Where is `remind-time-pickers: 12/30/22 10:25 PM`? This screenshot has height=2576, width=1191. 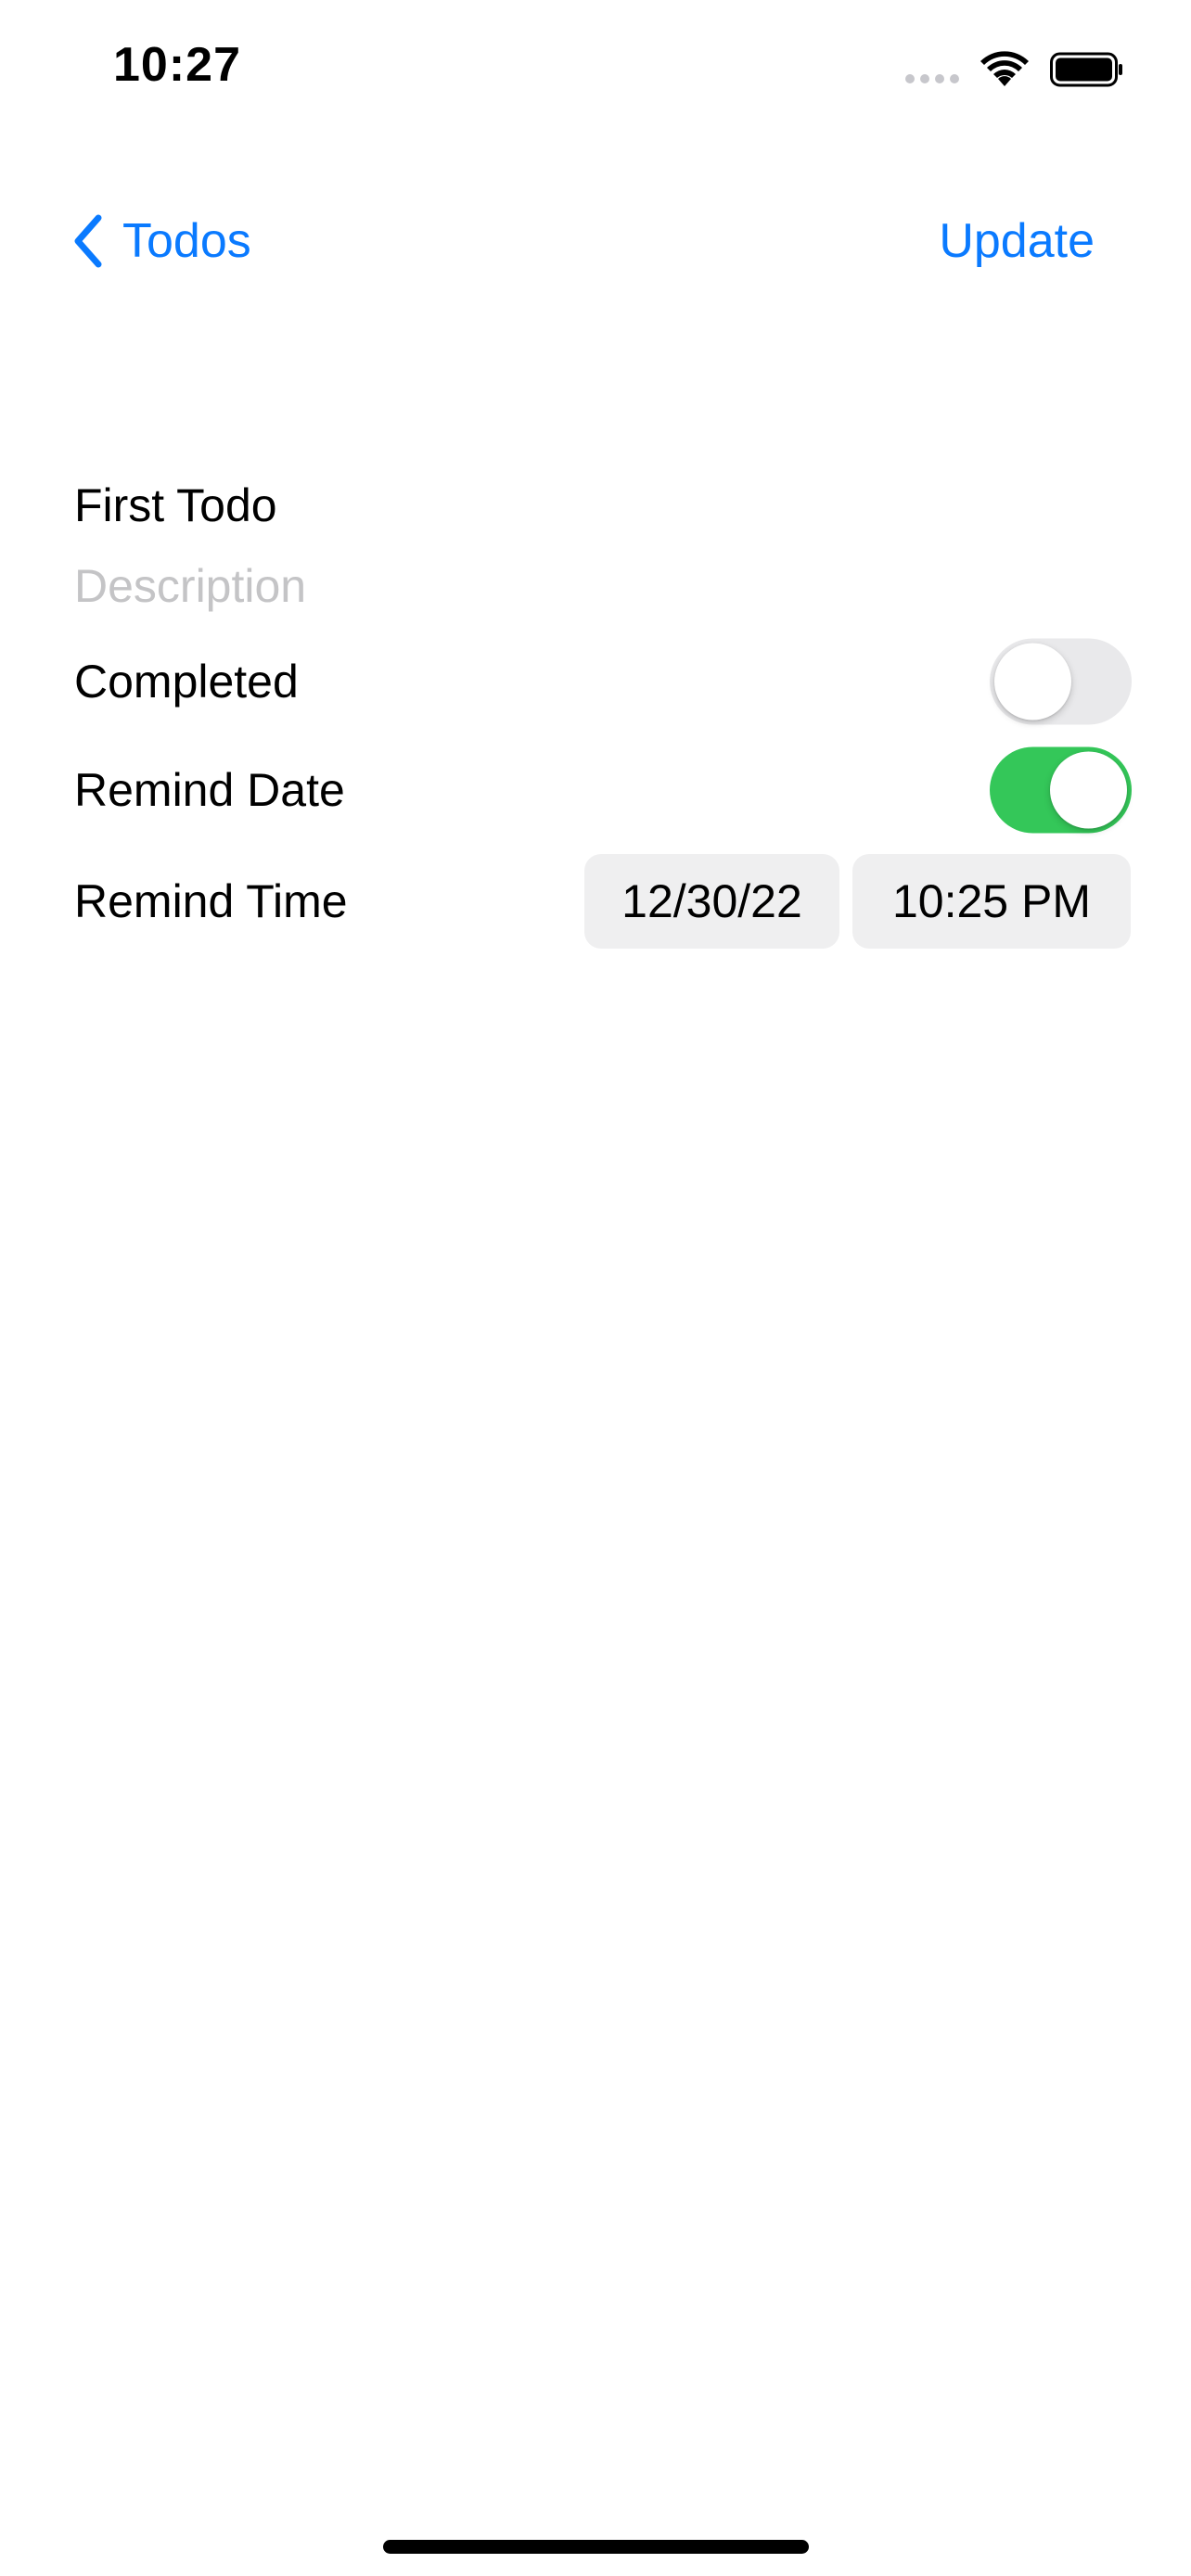 remind-time-pickers: 12/30/22 10:25 PM is located at coordinates (857, 901).